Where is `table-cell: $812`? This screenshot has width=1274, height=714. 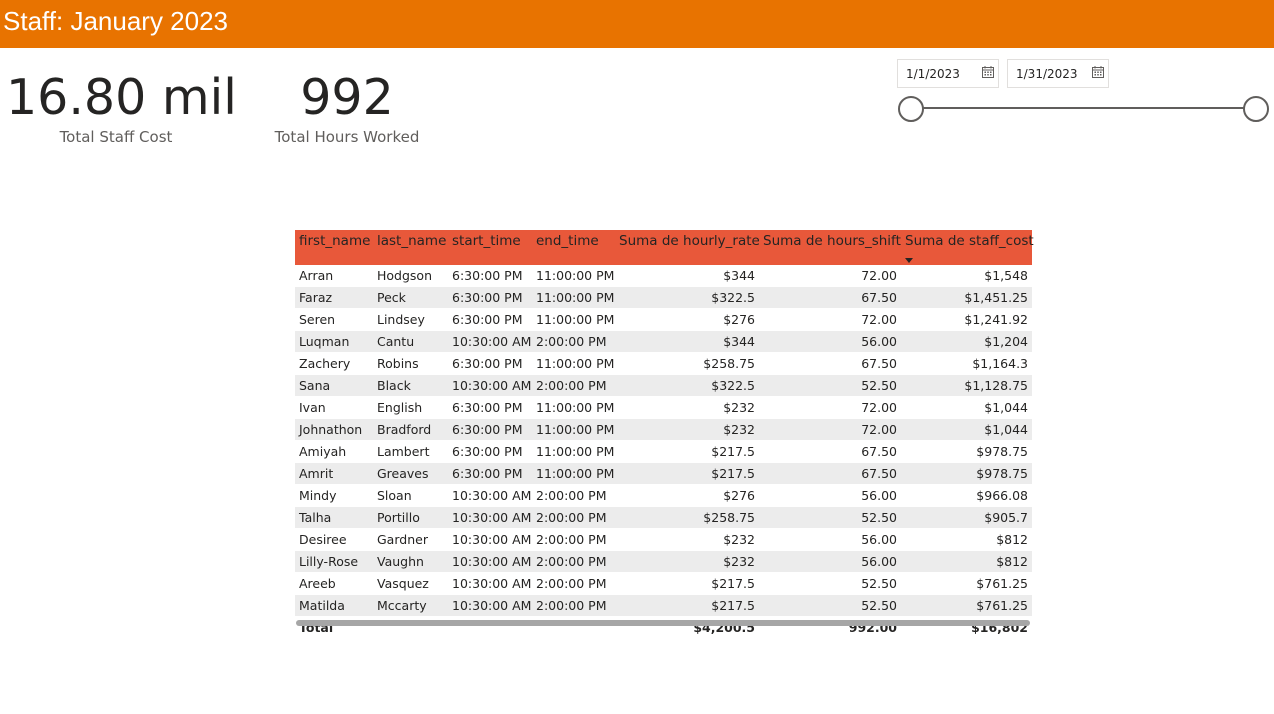 table-cell: $812 is located at coordinates (966, 539).